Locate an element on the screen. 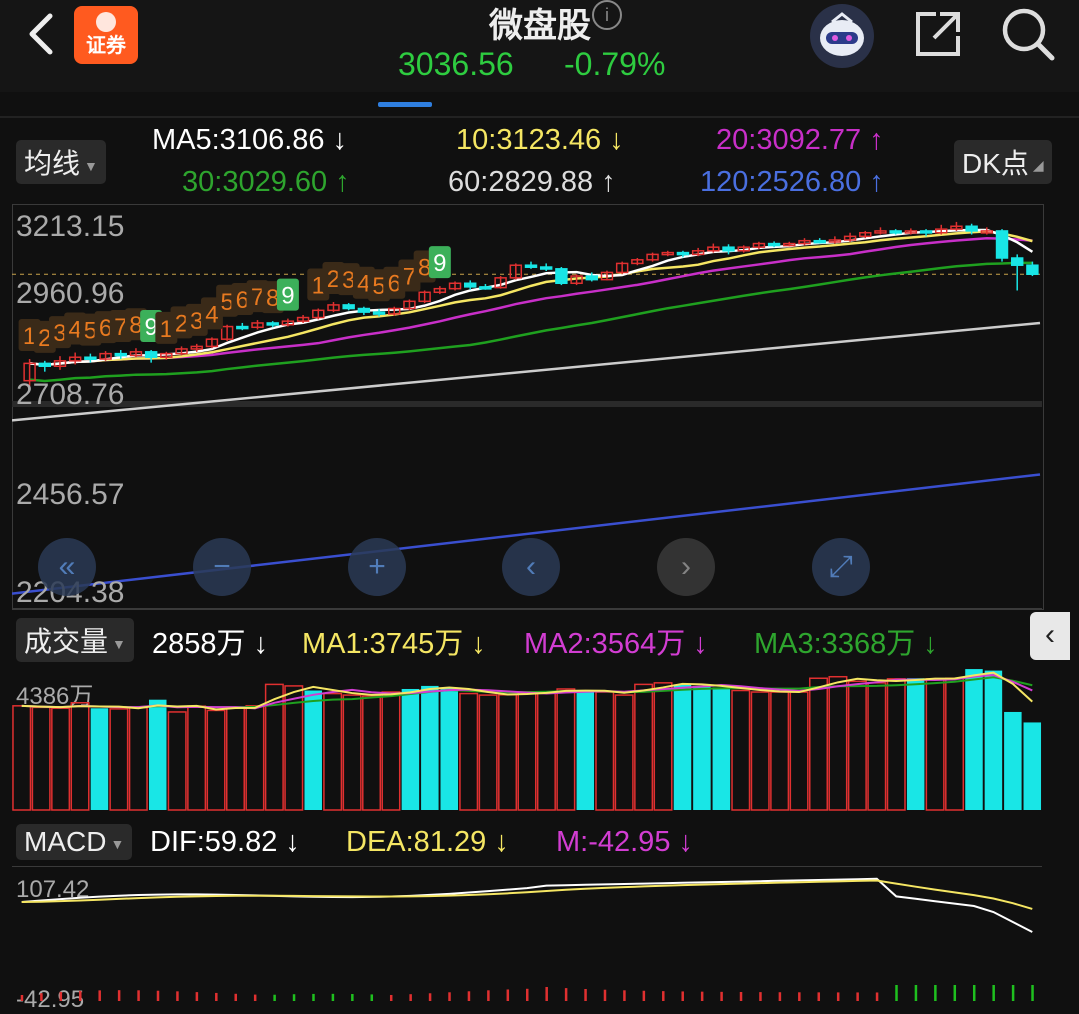  dk-point-dropdown: DK点 ◢ is located at coordinates (1003, 162).